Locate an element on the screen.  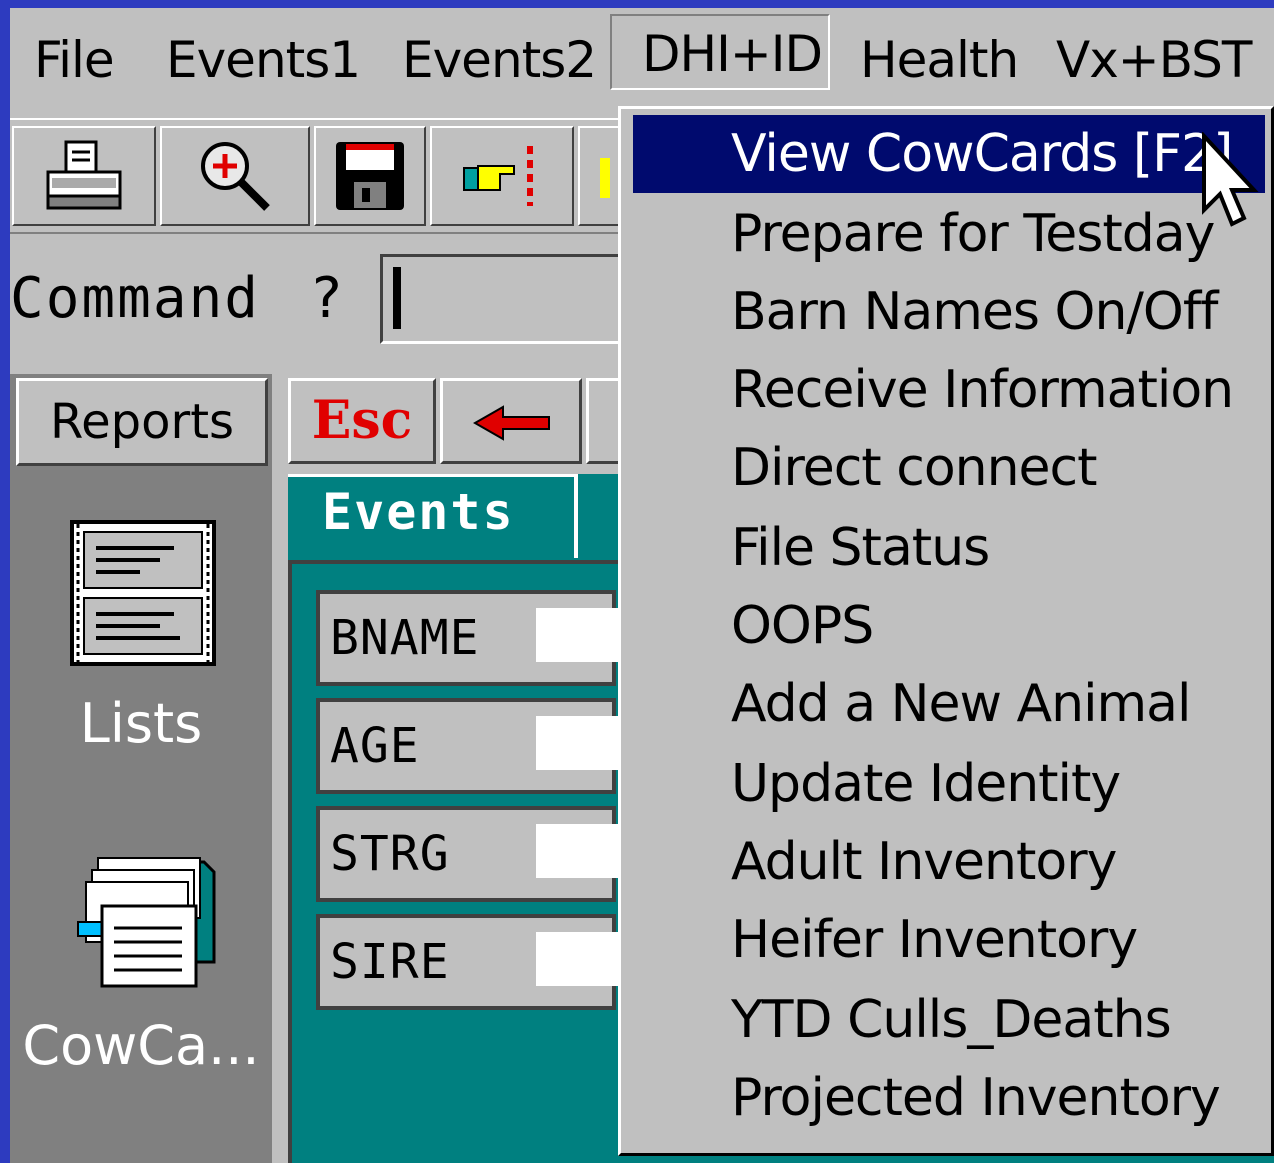
zoom-button is located at coordinates (235, 176).